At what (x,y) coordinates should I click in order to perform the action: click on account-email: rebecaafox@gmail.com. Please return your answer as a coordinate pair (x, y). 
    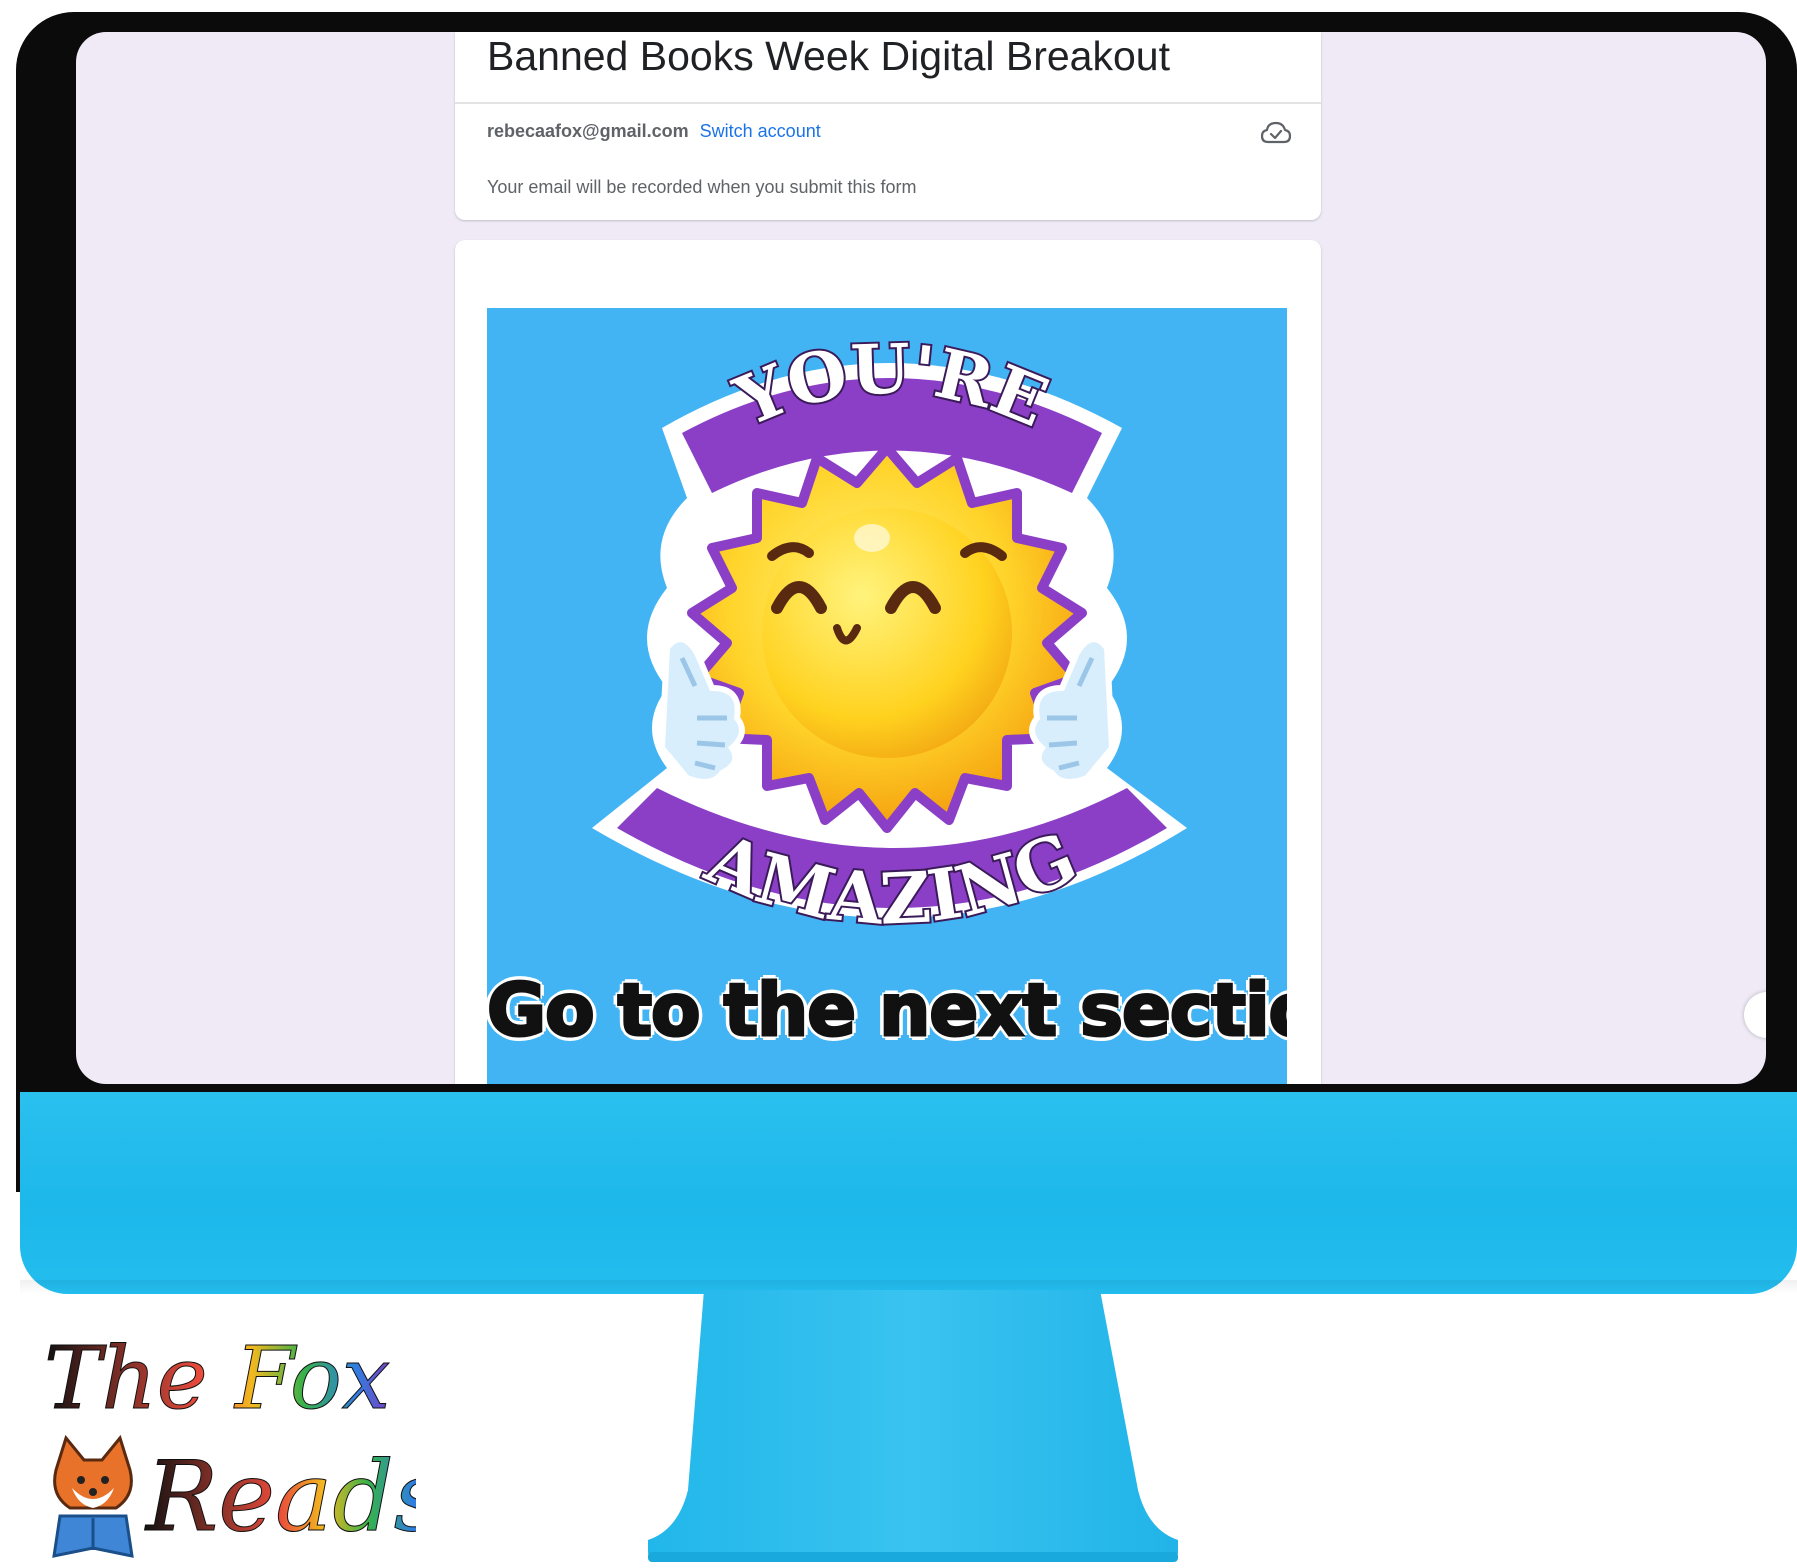
    Looking at the image, I should click on (588, 131).